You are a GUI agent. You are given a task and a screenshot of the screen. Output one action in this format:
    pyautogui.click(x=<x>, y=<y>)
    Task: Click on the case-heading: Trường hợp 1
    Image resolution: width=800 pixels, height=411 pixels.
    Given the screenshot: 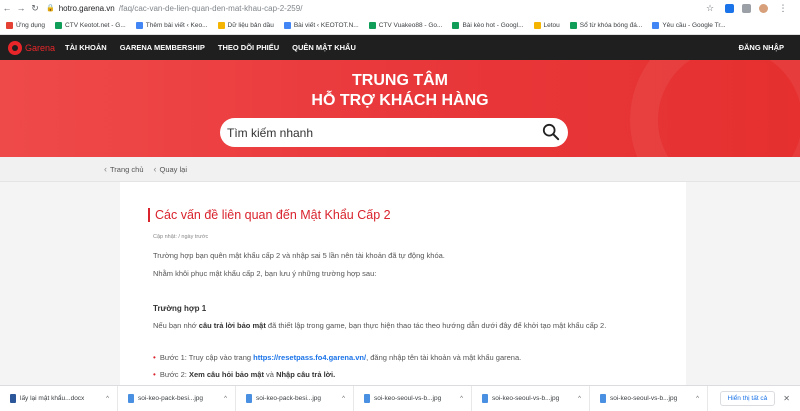 What is the action you would take?
    pyautogui.click(x=180, y=308)
    